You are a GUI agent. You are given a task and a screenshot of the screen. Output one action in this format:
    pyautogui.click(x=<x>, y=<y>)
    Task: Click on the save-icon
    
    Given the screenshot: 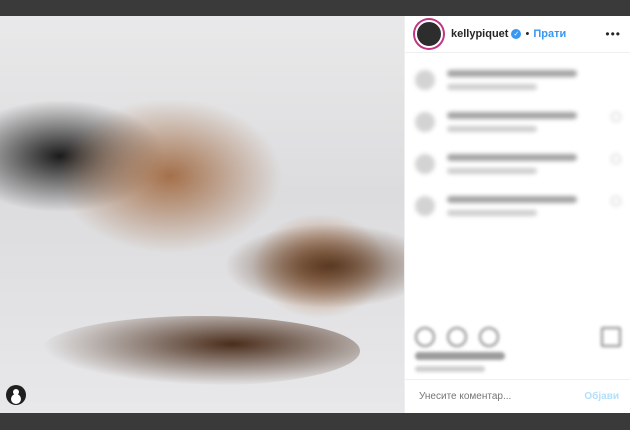 What is the action you would take?
    pyautogui.click(x=611, y=337)
    